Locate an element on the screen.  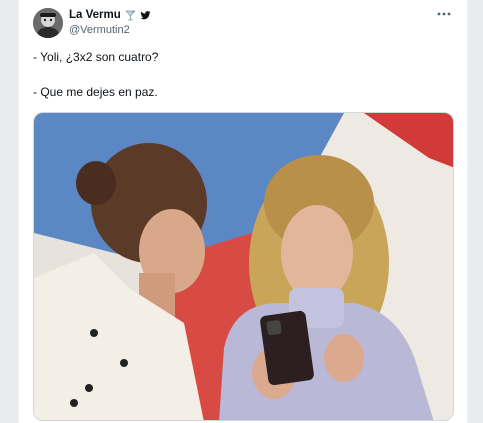
cocktail-glass-icon is located at coordinates (130, 15).